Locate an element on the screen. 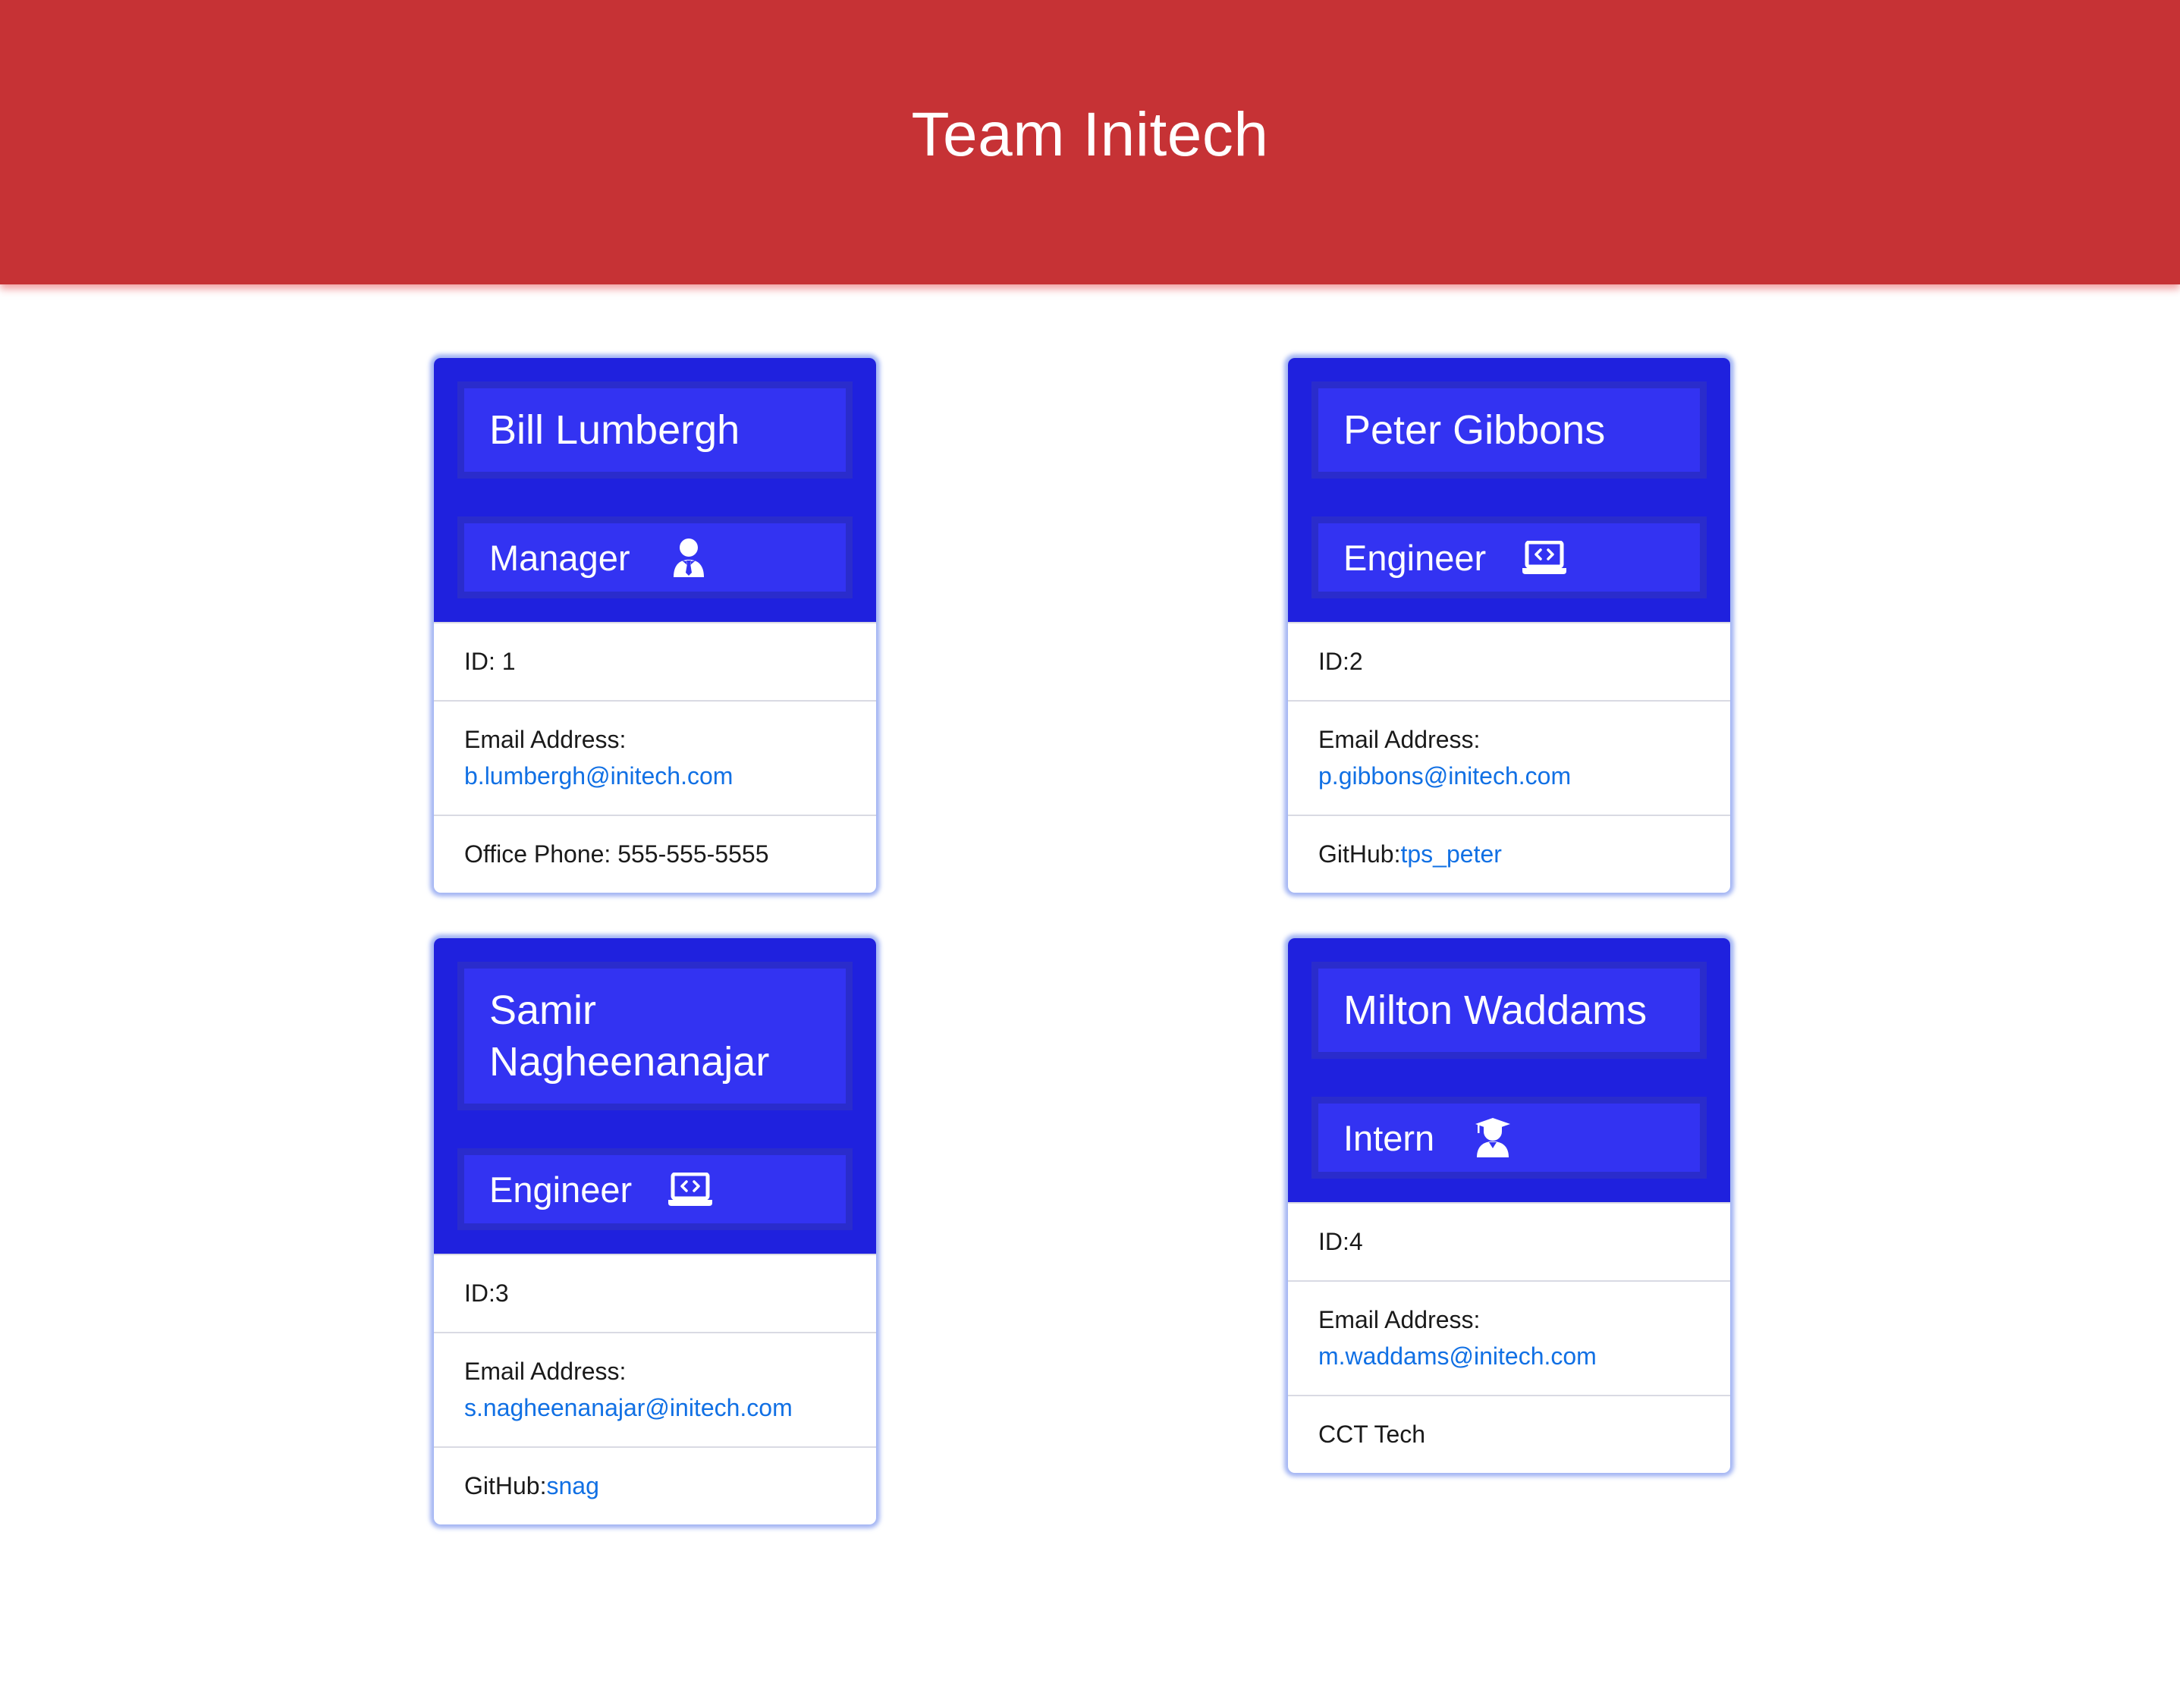 This screenshot has width=2180, height=1708. employee-role: Intern is located at coordinates (1509, 1138).